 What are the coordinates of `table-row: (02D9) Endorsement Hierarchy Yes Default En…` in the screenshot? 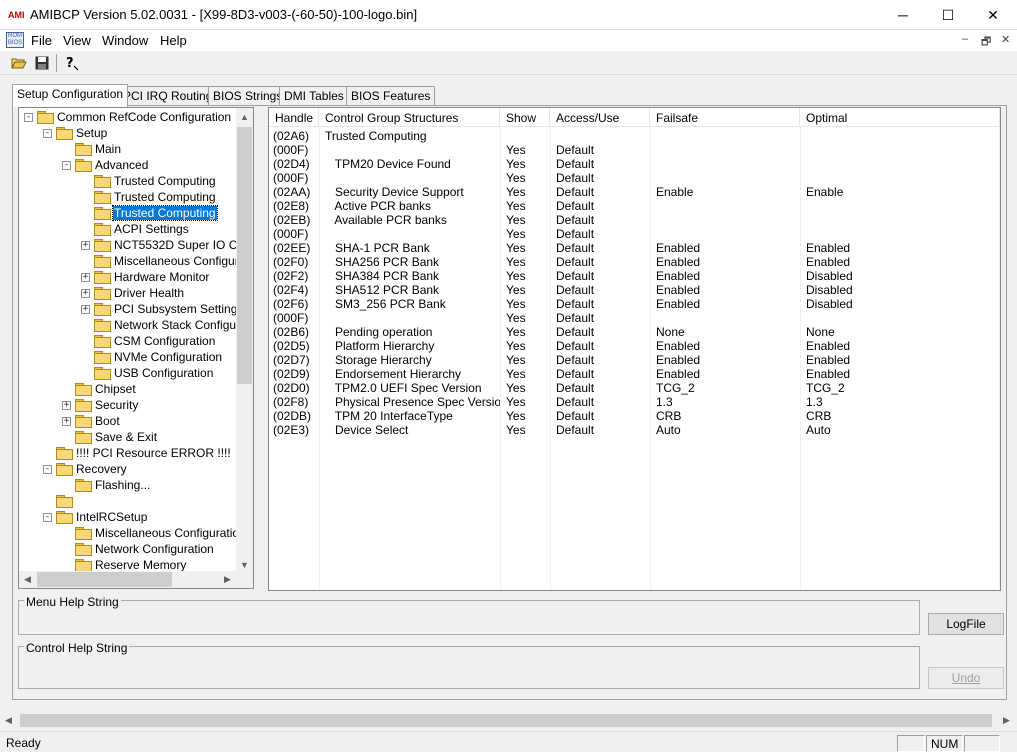 It's located at (634, 374).